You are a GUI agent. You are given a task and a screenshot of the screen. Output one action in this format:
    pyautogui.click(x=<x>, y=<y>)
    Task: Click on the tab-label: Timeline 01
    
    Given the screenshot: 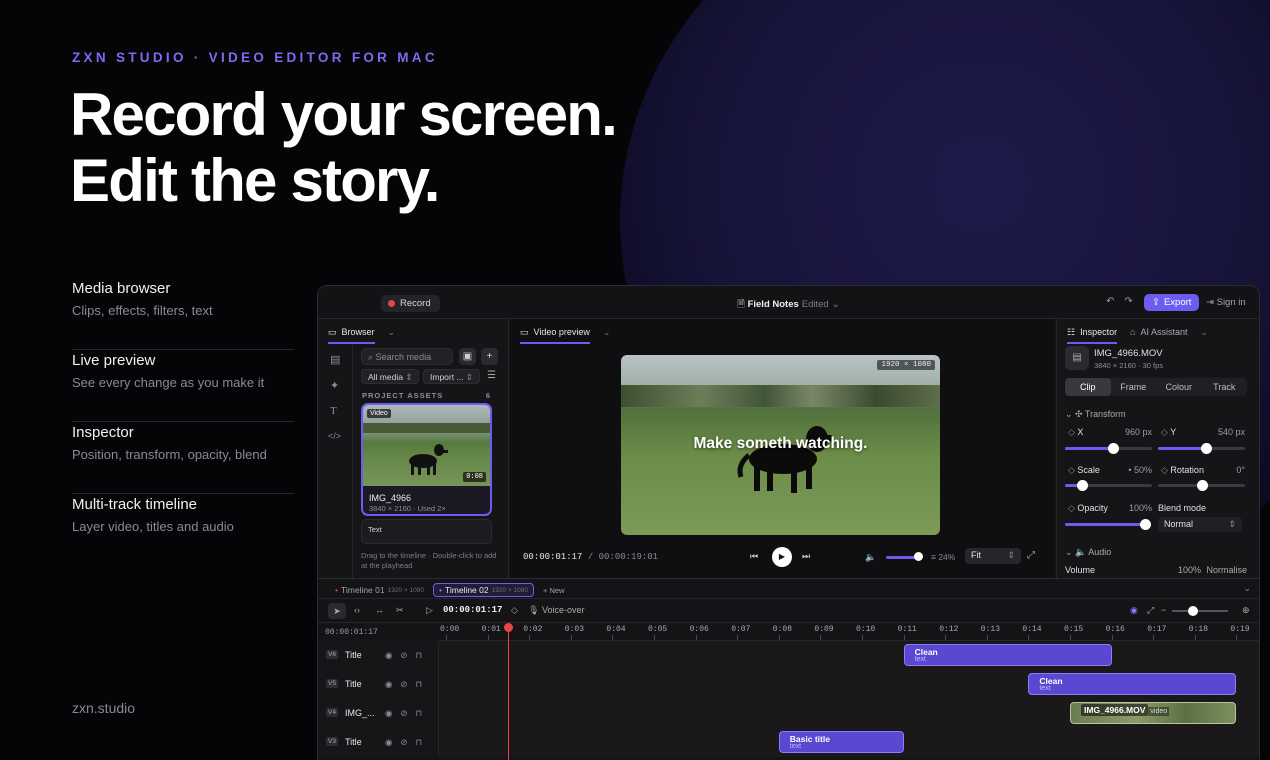 What is the action you would take?
    pyautogui.click(x=362, y=590)
    